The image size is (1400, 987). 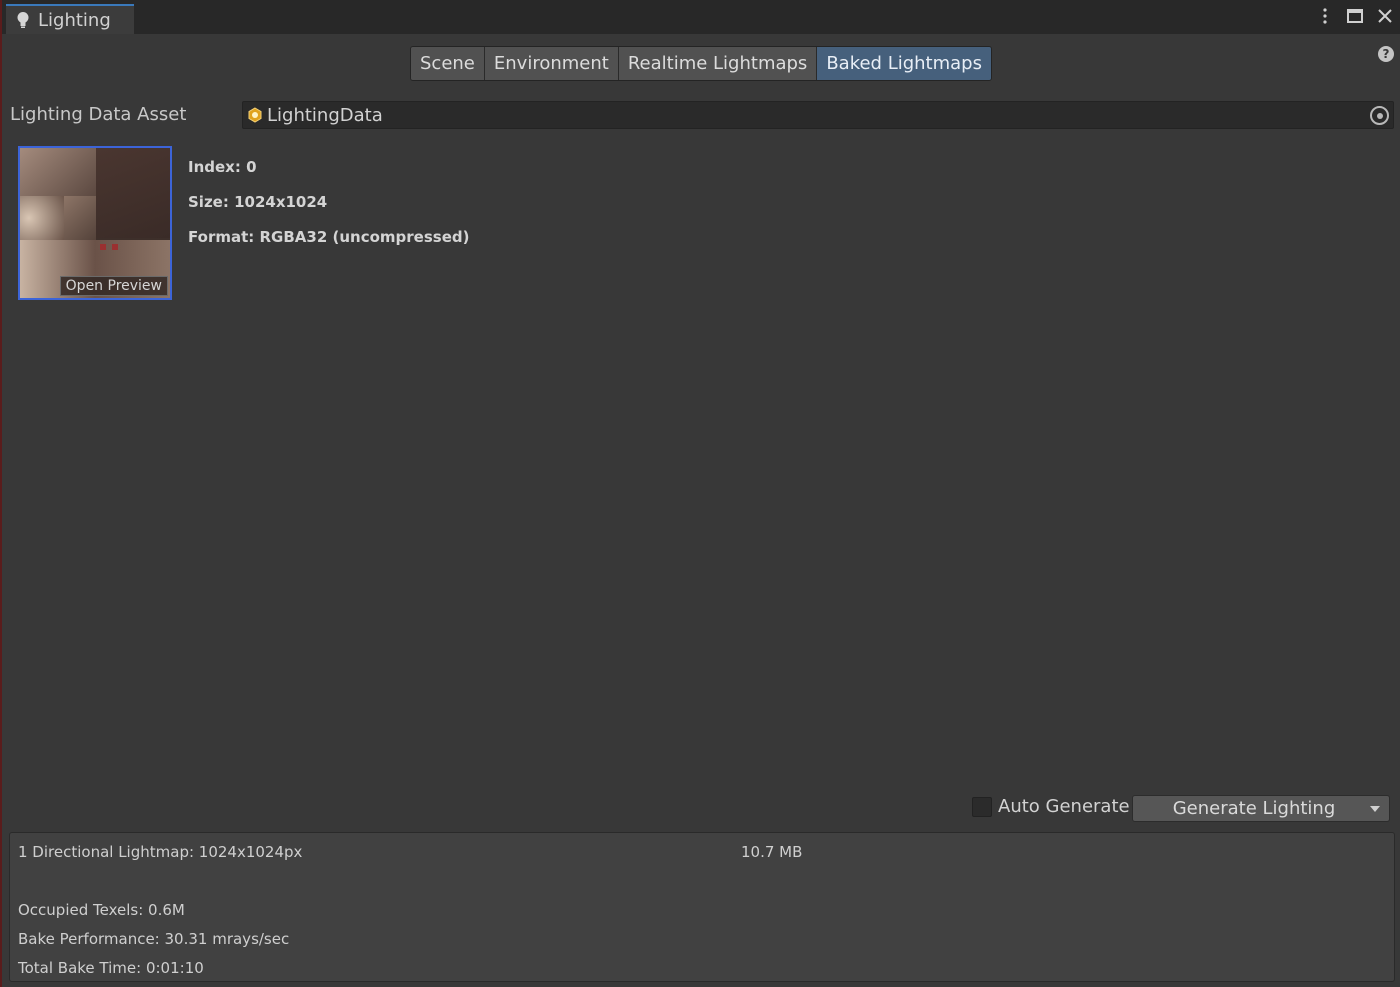 I want to click on lighting-data-asset-field: LightingData, so click(x=818, y=115).